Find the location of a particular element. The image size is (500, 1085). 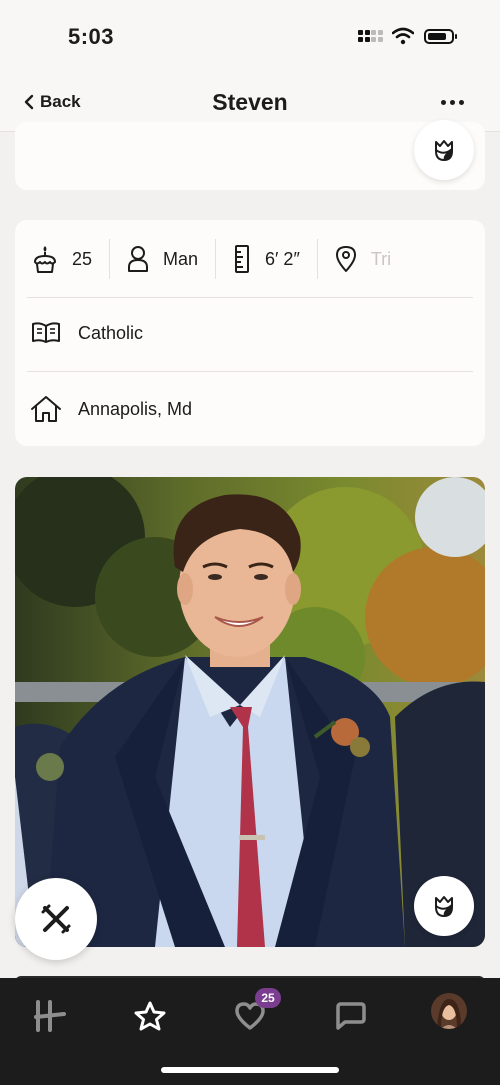

status-bar: 5:03 is located at coordinates (250, 36).